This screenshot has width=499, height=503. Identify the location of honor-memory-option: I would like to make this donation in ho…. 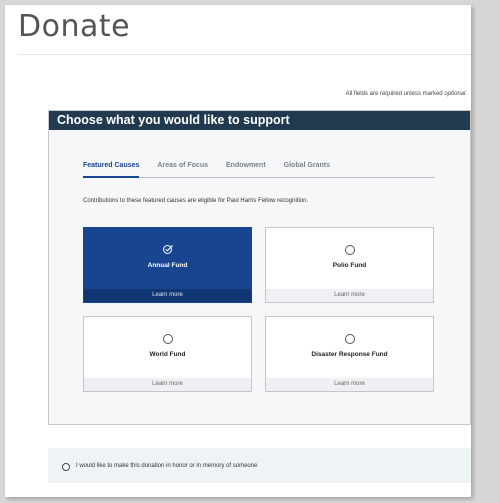
(259, 465).